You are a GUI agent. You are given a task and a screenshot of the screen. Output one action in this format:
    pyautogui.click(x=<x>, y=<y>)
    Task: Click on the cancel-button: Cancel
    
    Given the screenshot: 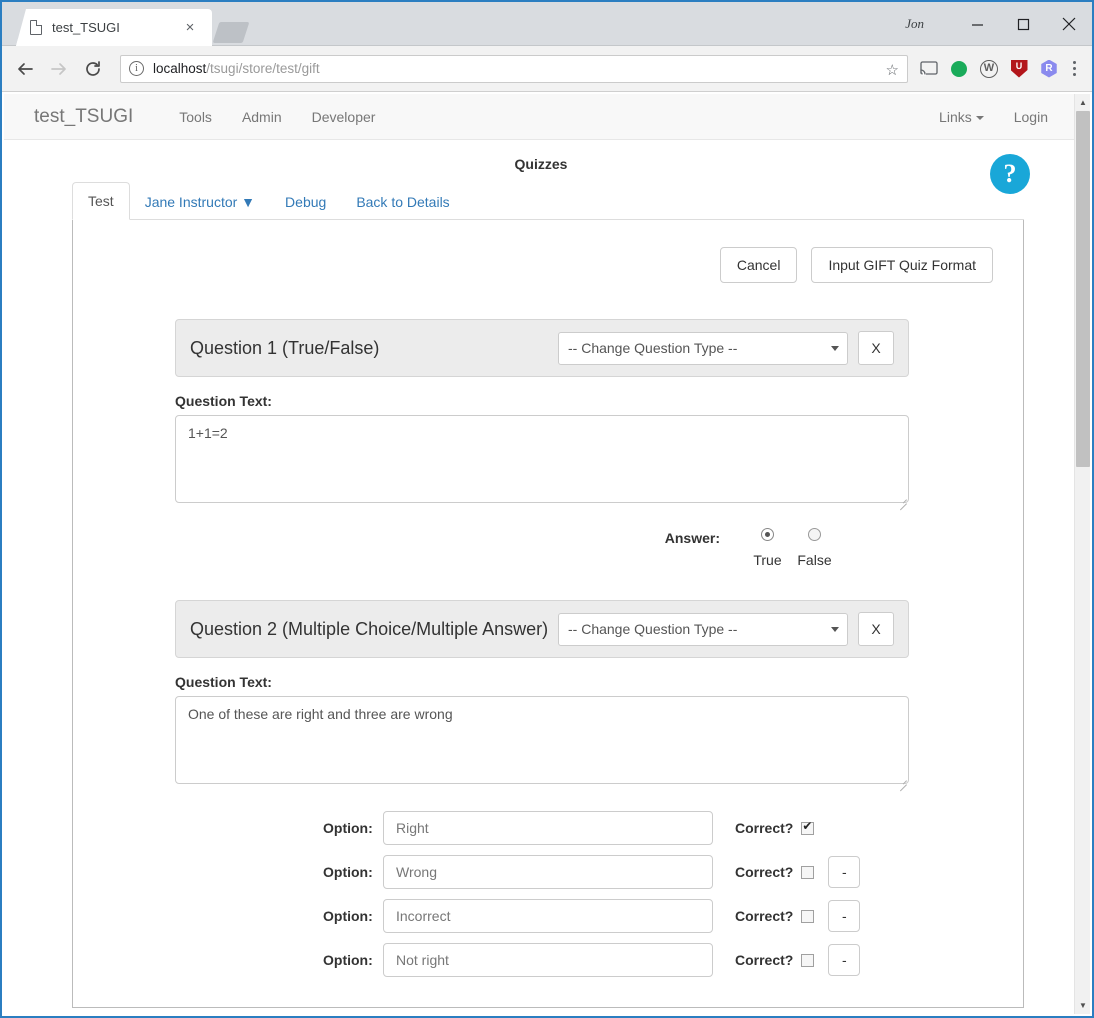 What is the action you would take?
    pyautogui.click(x=758, y=265)
    